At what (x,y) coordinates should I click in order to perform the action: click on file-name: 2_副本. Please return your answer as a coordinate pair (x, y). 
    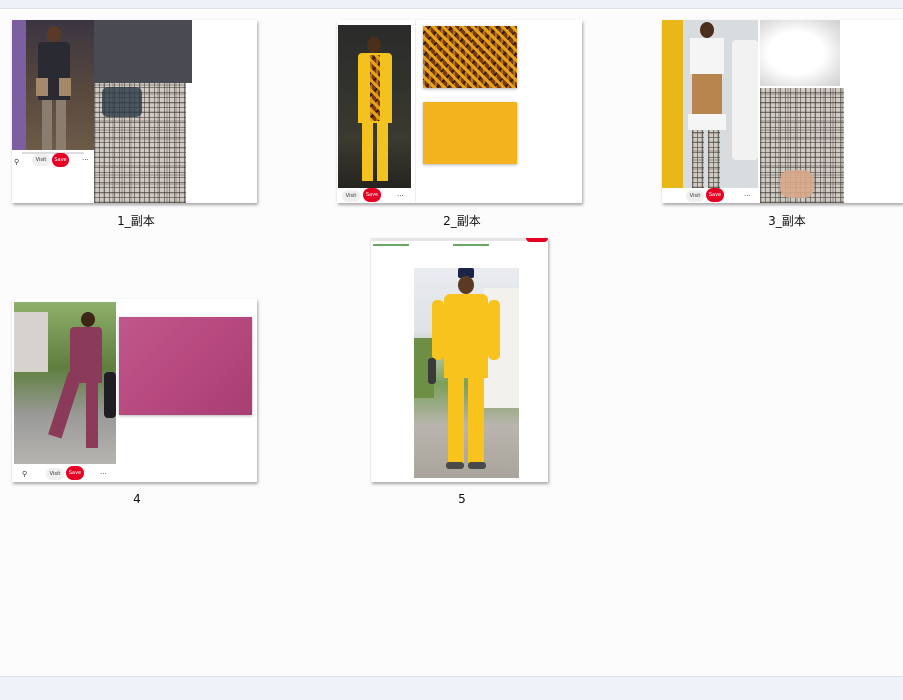
    Looking at the image, I should click on (462, 220).